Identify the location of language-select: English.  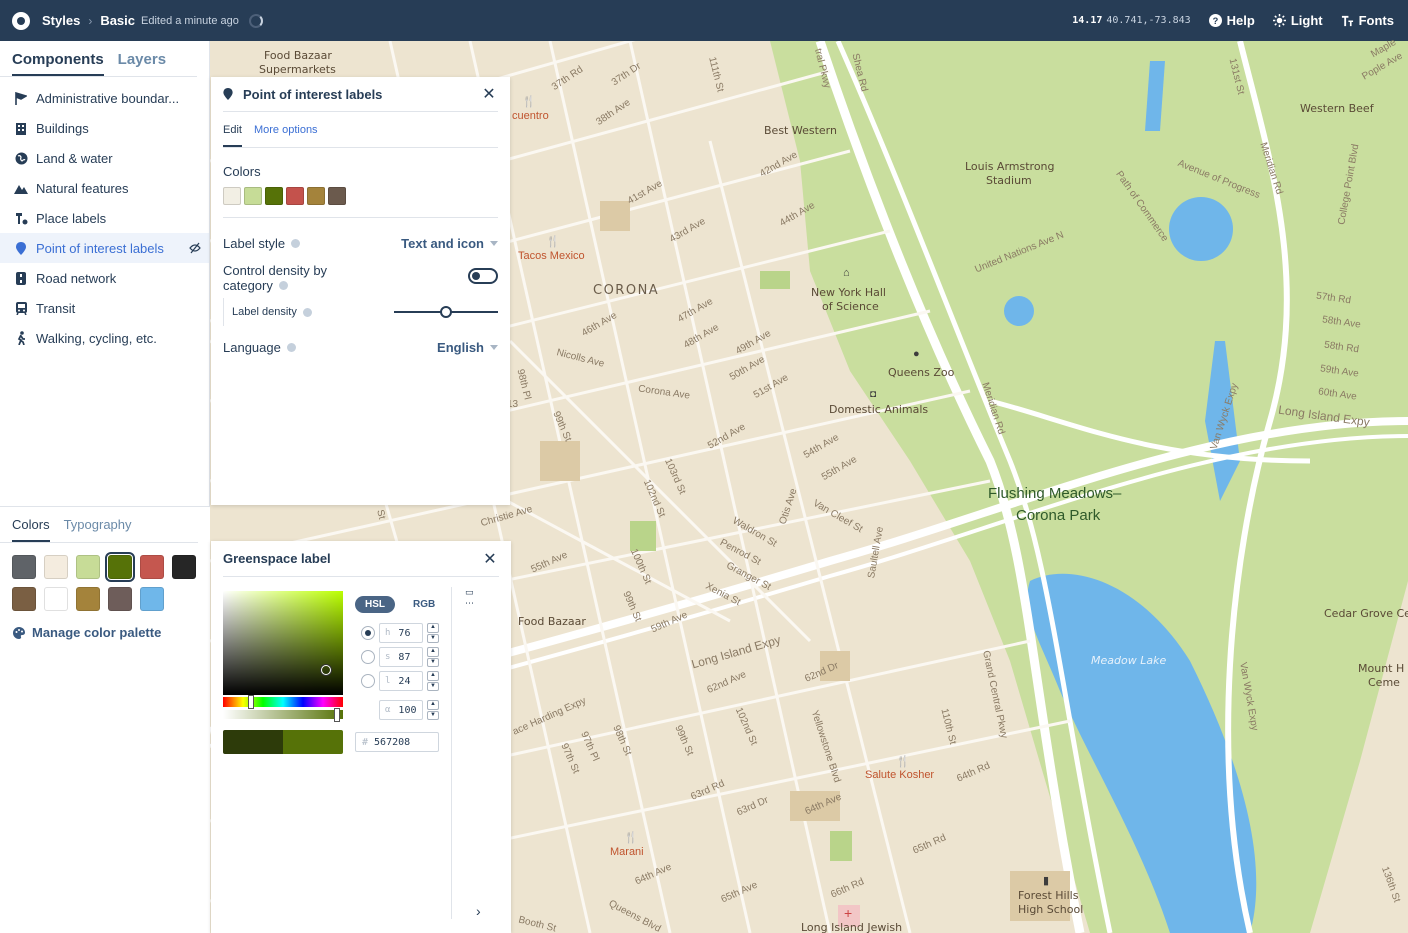
(467, 347).